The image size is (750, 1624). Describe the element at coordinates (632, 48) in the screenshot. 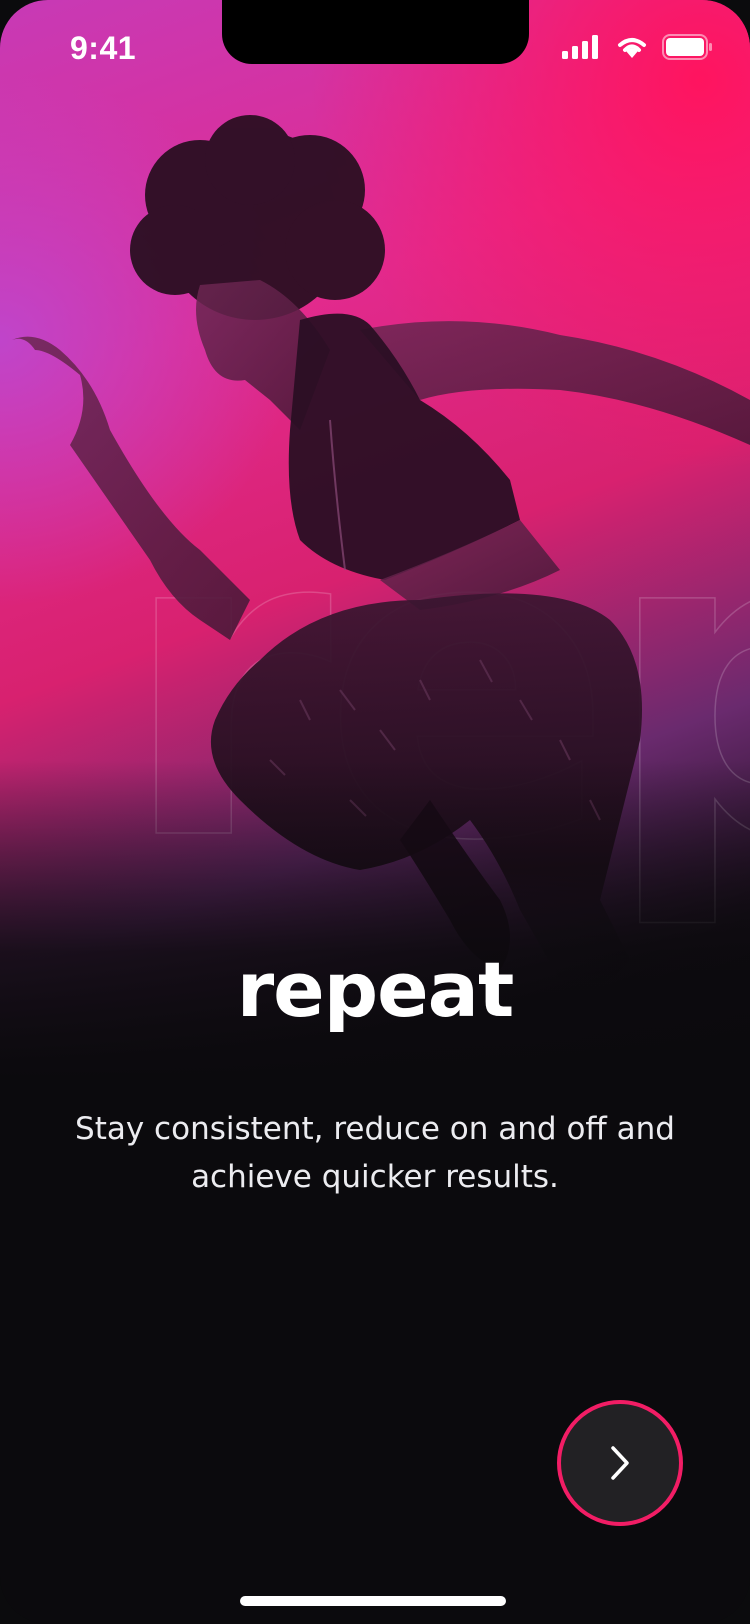

I see `wifi-icon` at that location.